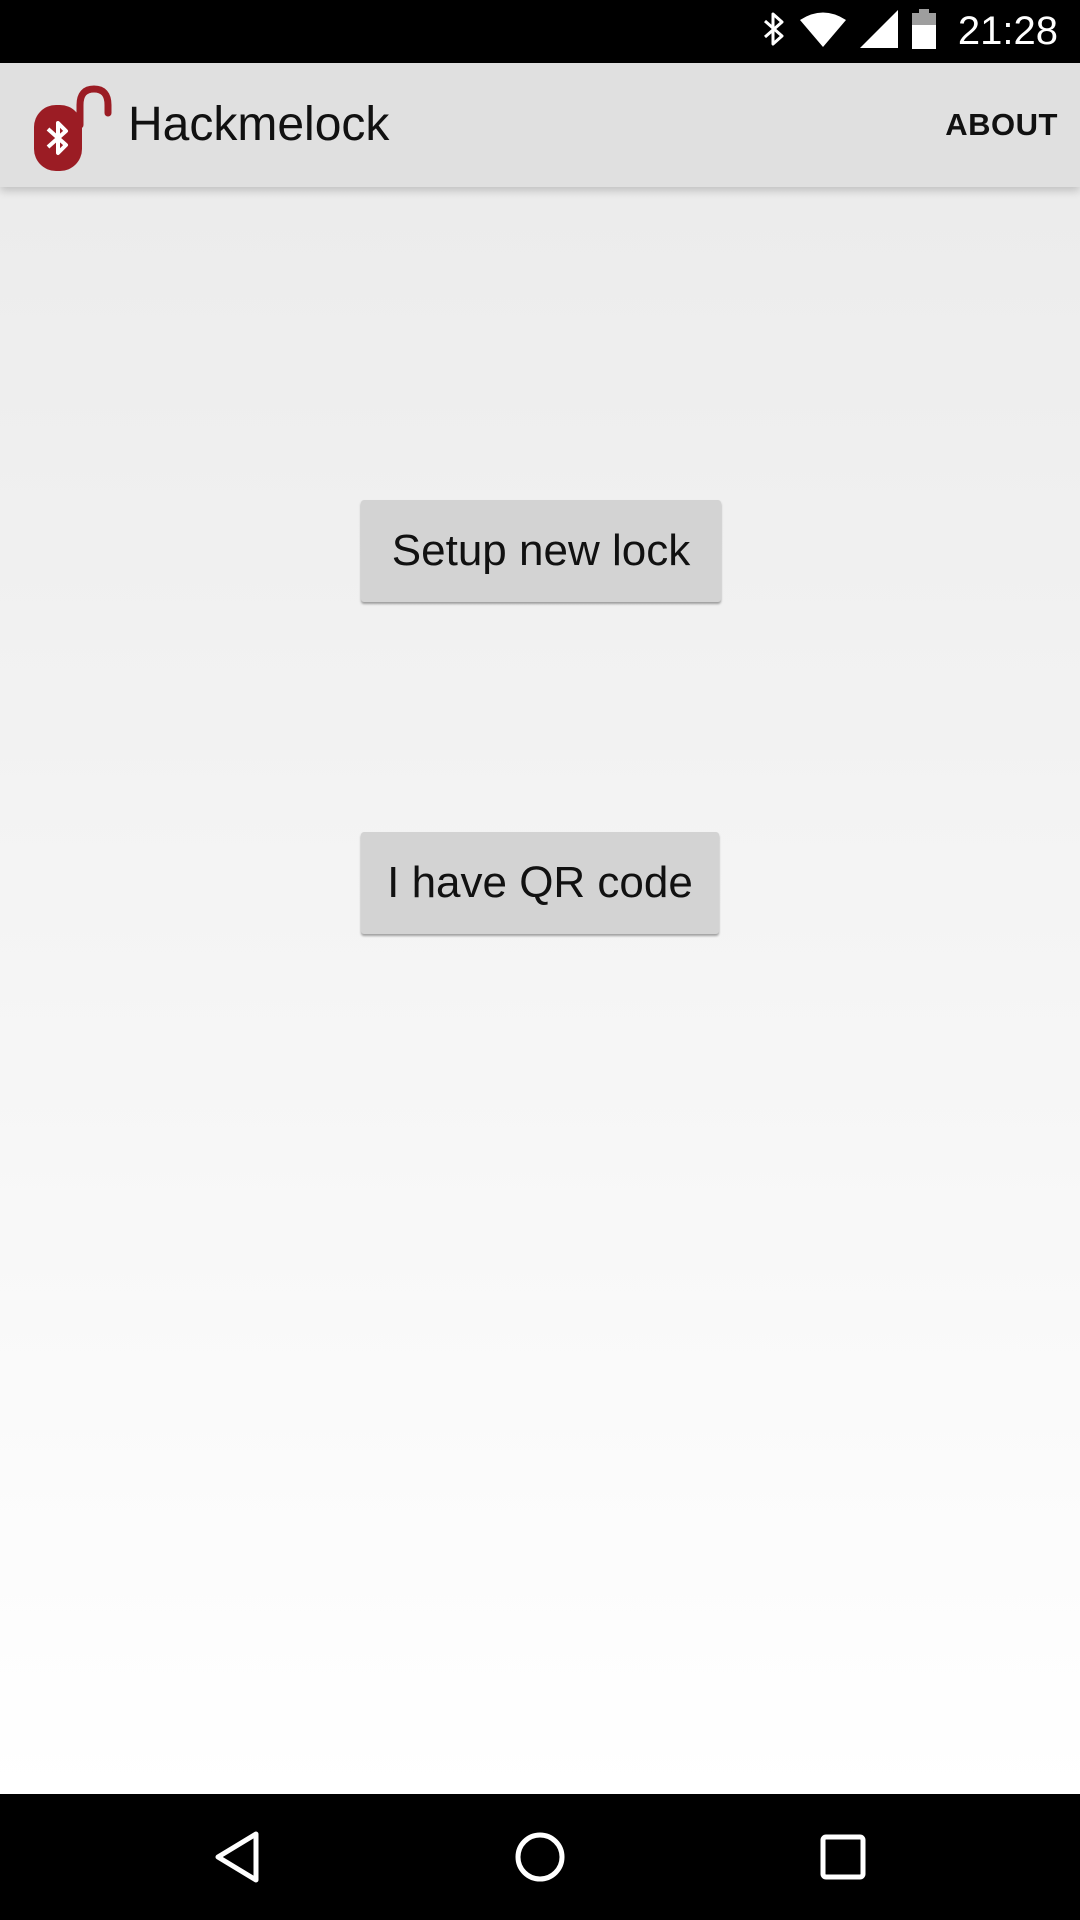 This screenshot has height=1920, width=1080. What do you see at coordinates (74, 128) in the screenshot?
I see `lock-logo-icon` at bounding box center [74, 128].